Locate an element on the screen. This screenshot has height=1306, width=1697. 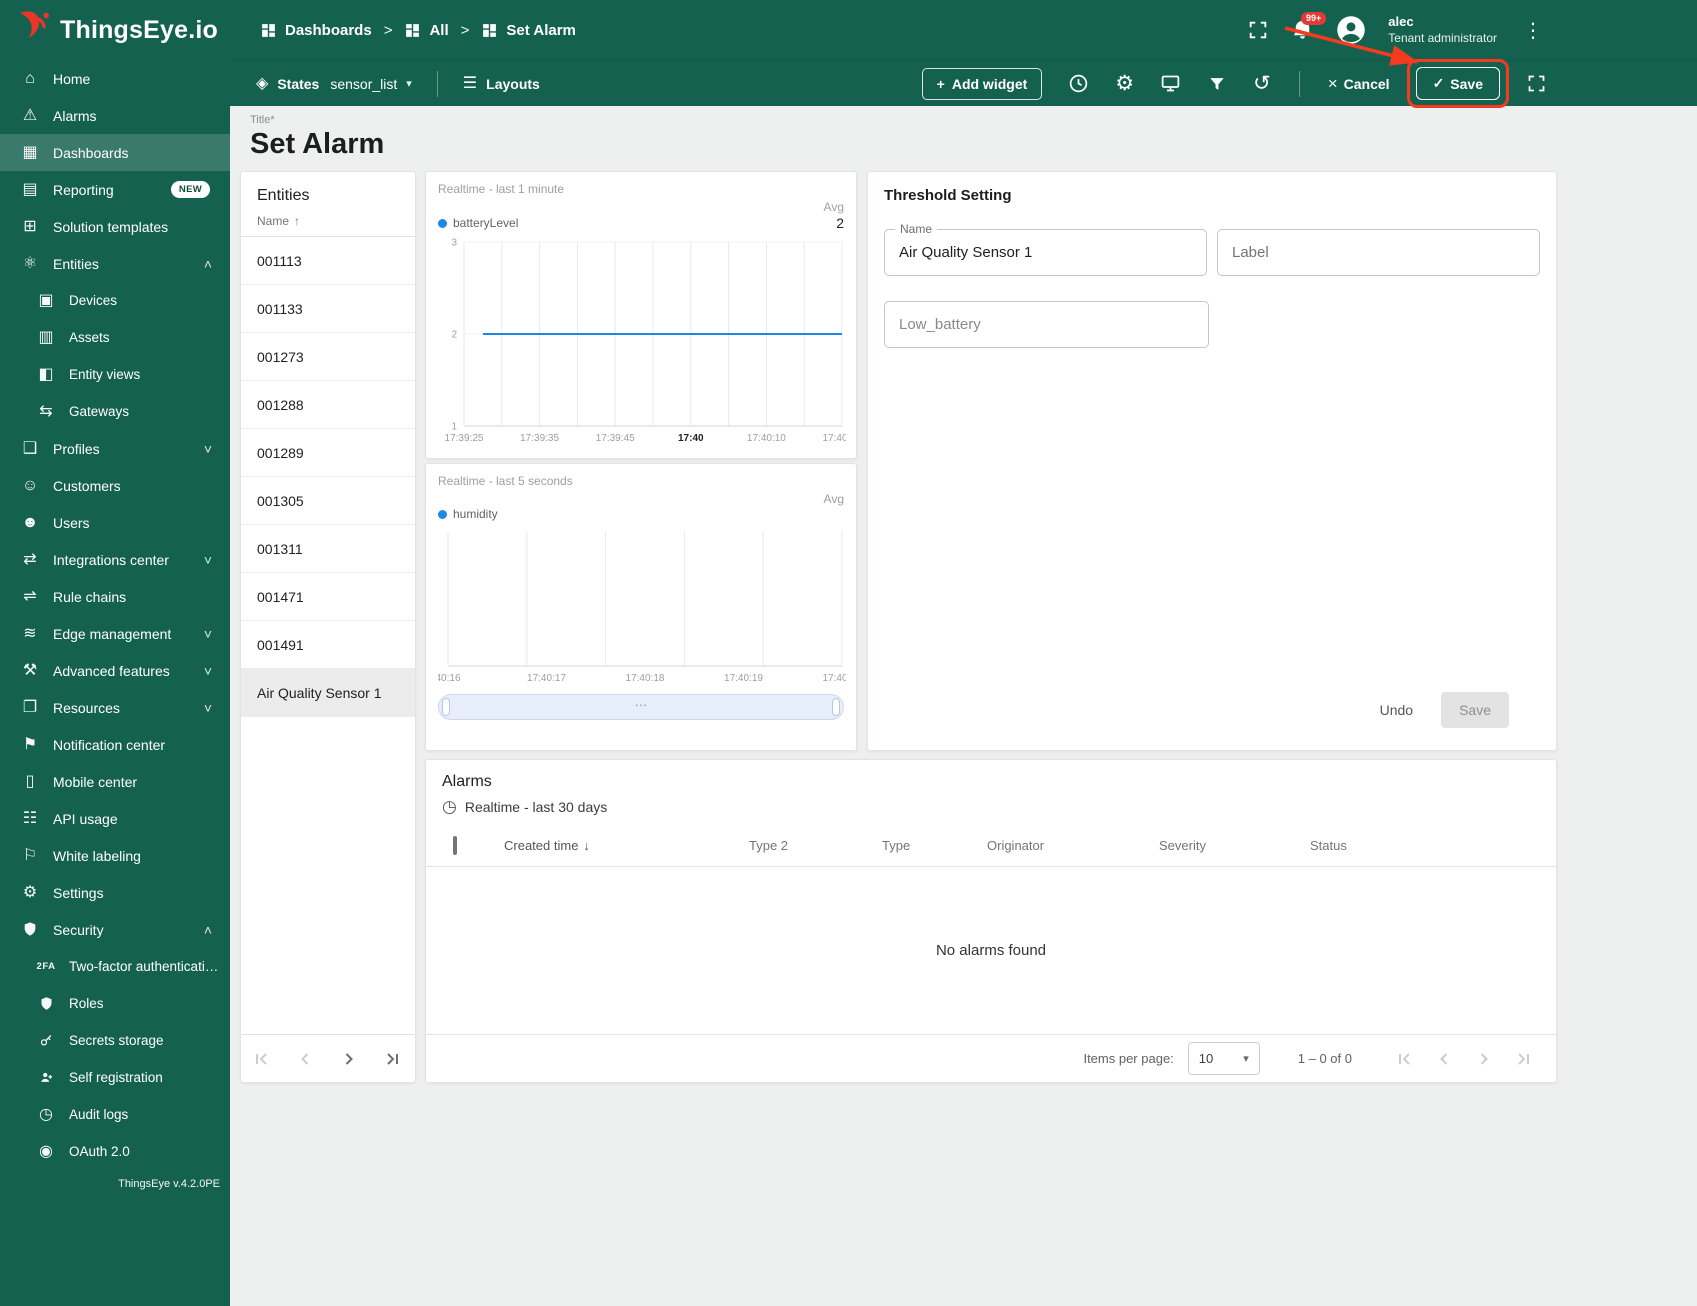
chevron-down-icon: ˅ is located at coordinates (207, 633).